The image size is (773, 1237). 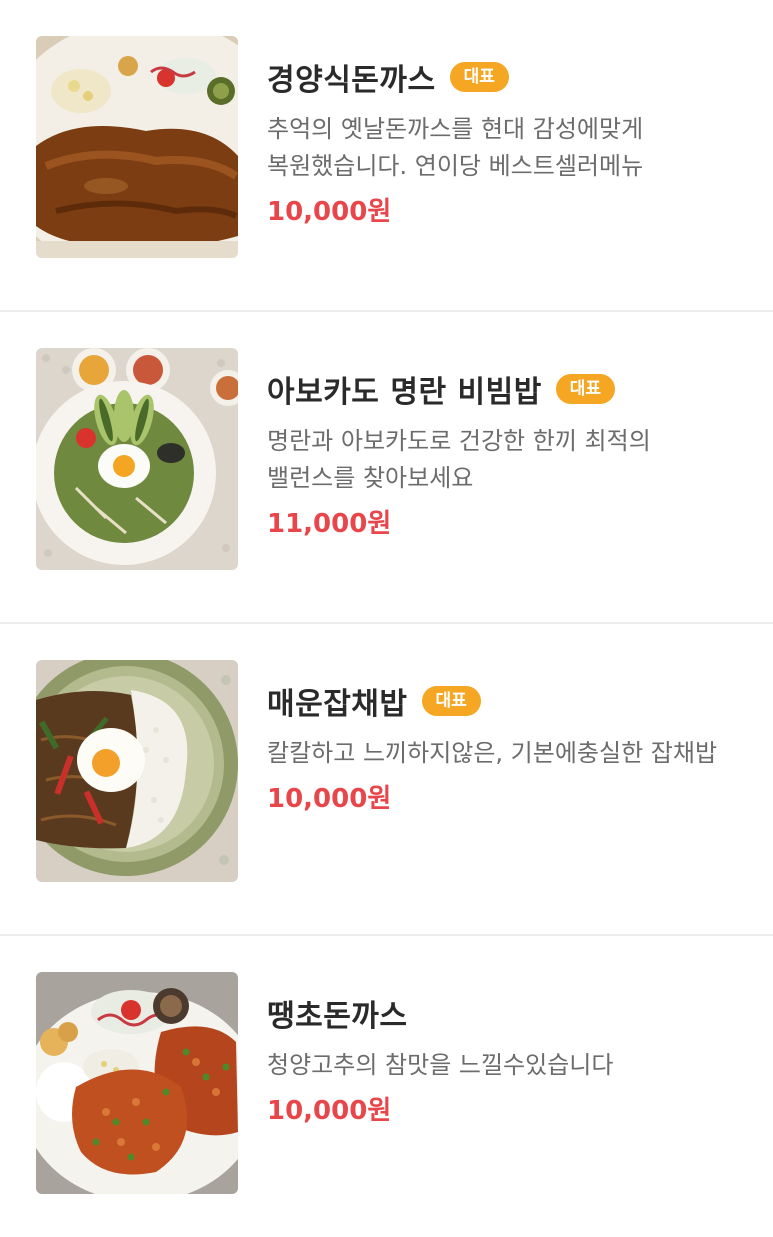 I want to click on menu-name: 경양식돈까스, so click(x=351, y=80).